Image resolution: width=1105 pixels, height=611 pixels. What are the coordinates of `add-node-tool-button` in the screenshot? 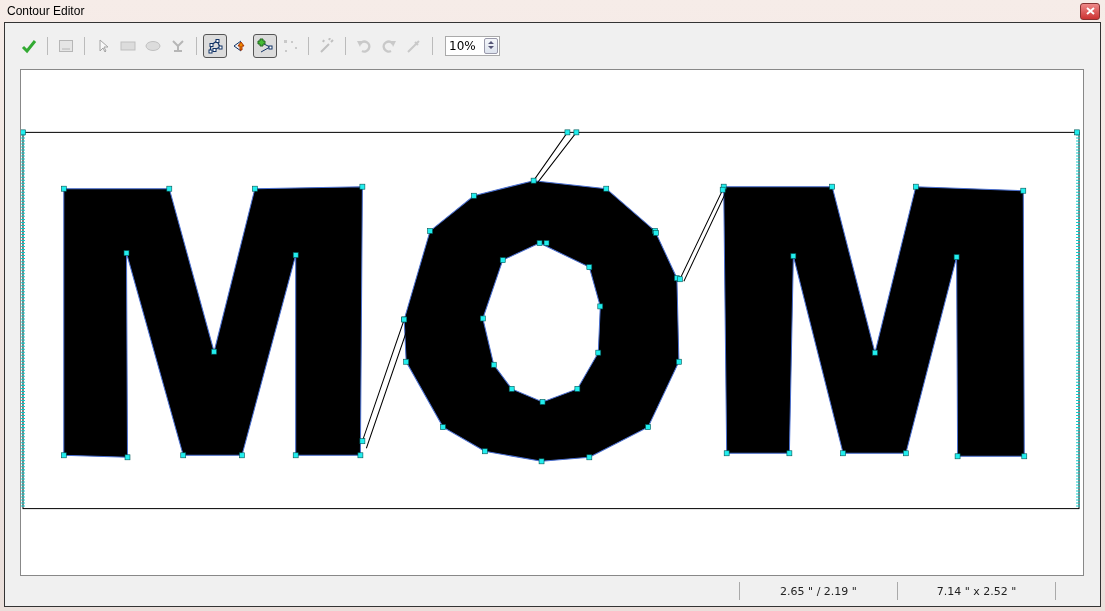 It's located at (265, 46).